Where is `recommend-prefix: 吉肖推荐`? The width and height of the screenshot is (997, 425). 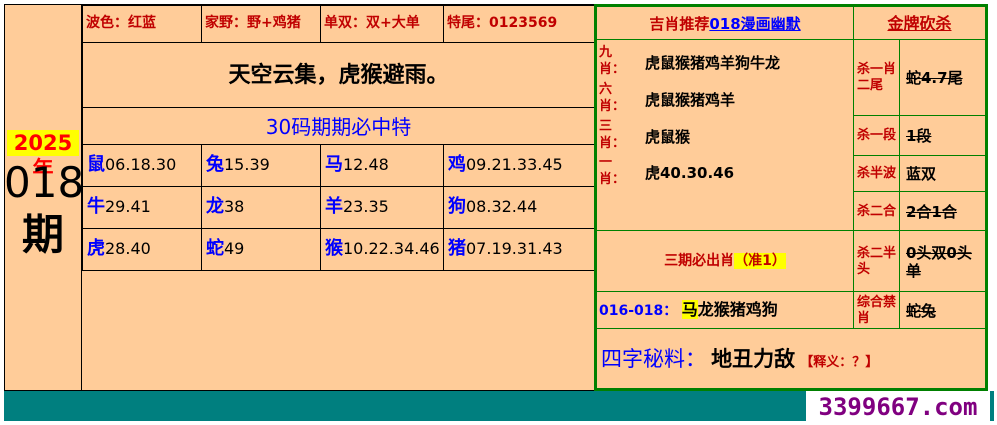
recommend-prefix: 吉肖推荐 is located at coordinates (679, 24).